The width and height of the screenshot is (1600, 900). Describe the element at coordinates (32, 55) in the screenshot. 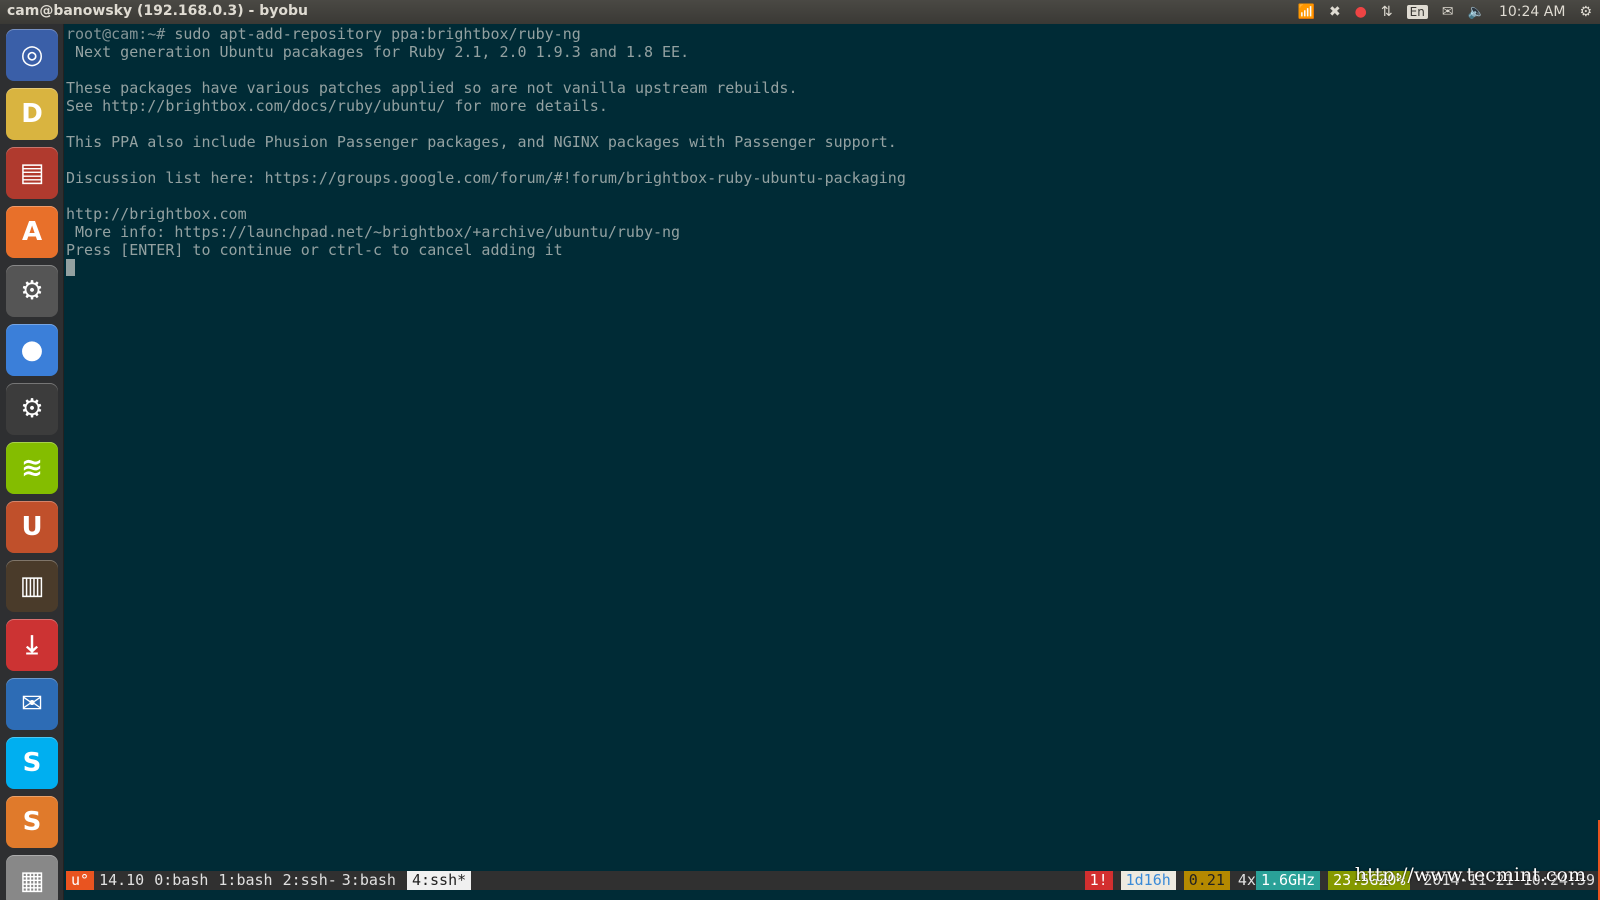

I see `launcher-ubuntu-dash-icon: ◎` at that location.